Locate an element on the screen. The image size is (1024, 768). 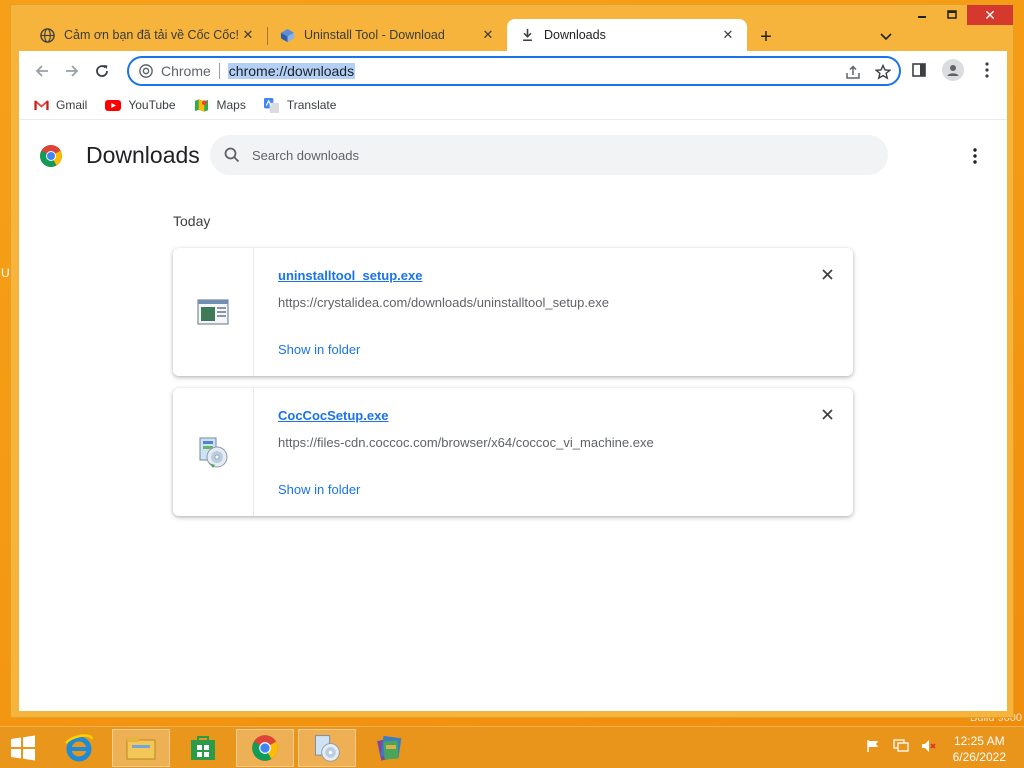
desktop-label-left: U is located at coordinates (5, 273).